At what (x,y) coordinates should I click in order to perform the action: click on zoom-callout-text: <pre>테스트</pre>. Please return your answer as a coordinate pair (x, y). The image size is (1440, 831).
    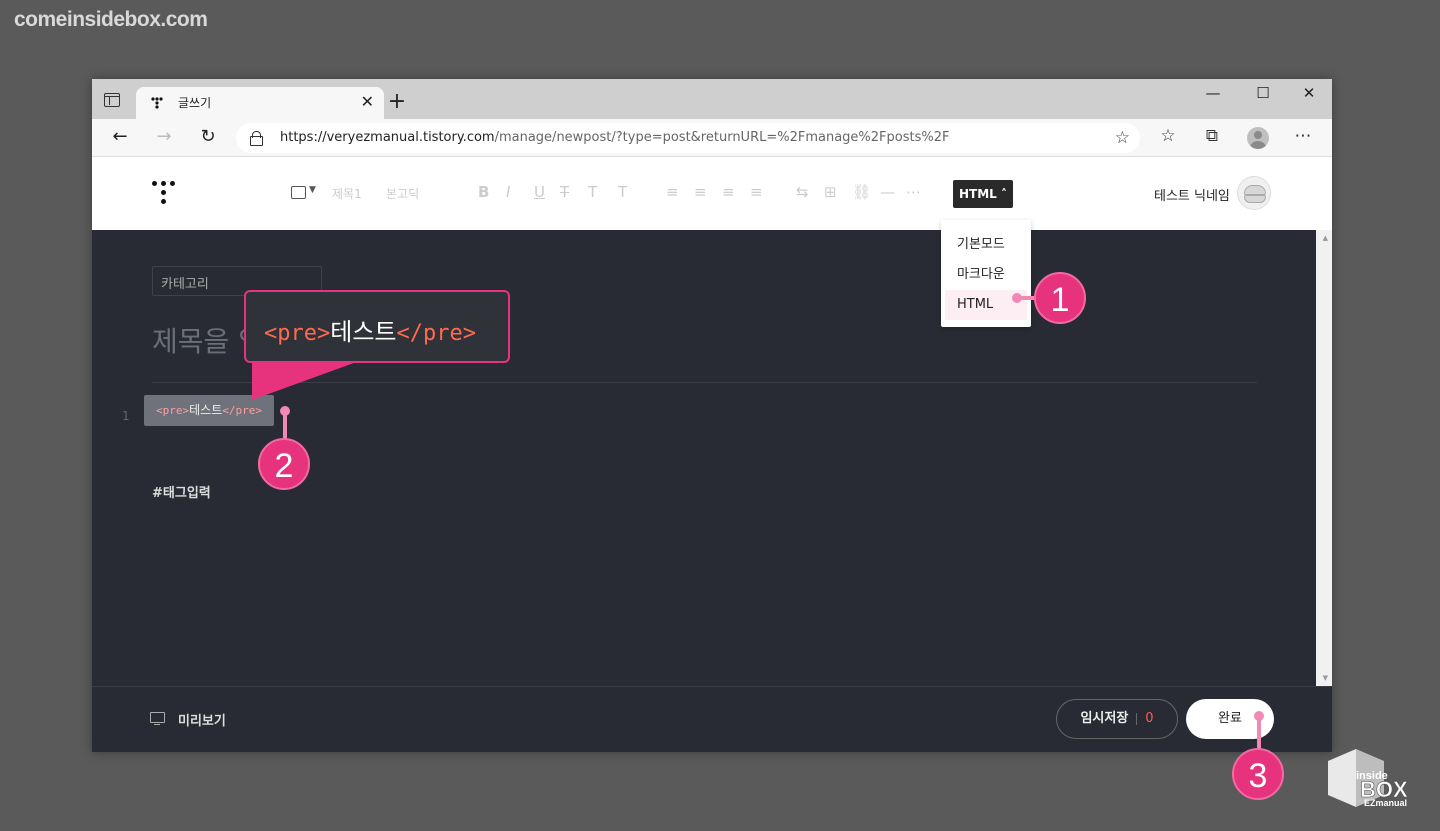
    Looking at the image, I should click on (370, 332).